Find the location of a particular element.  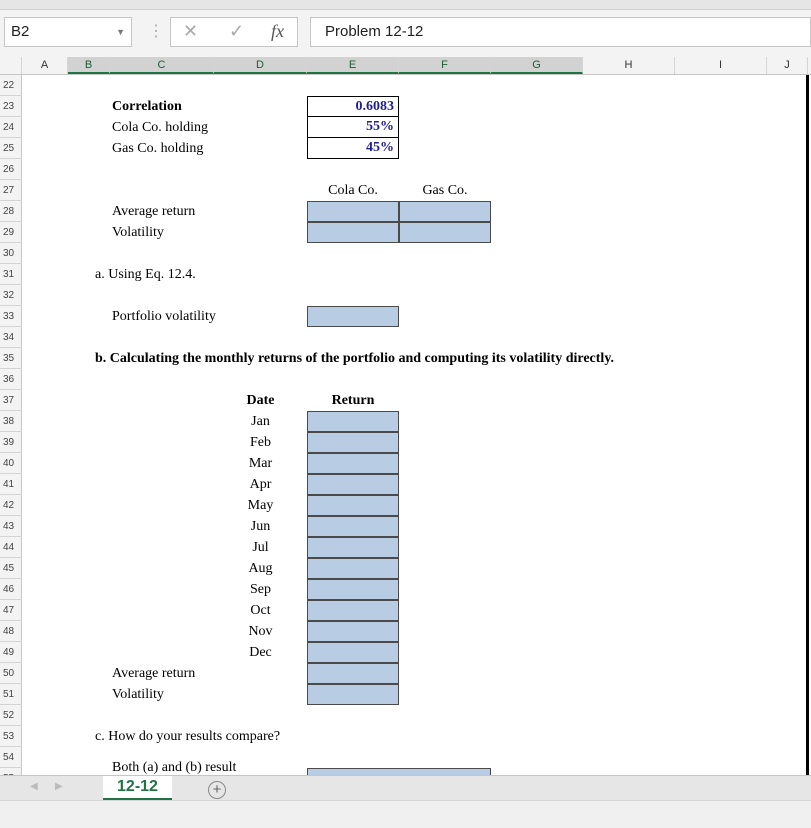

gas-volatility-cell is located at coordinates (445, 232).